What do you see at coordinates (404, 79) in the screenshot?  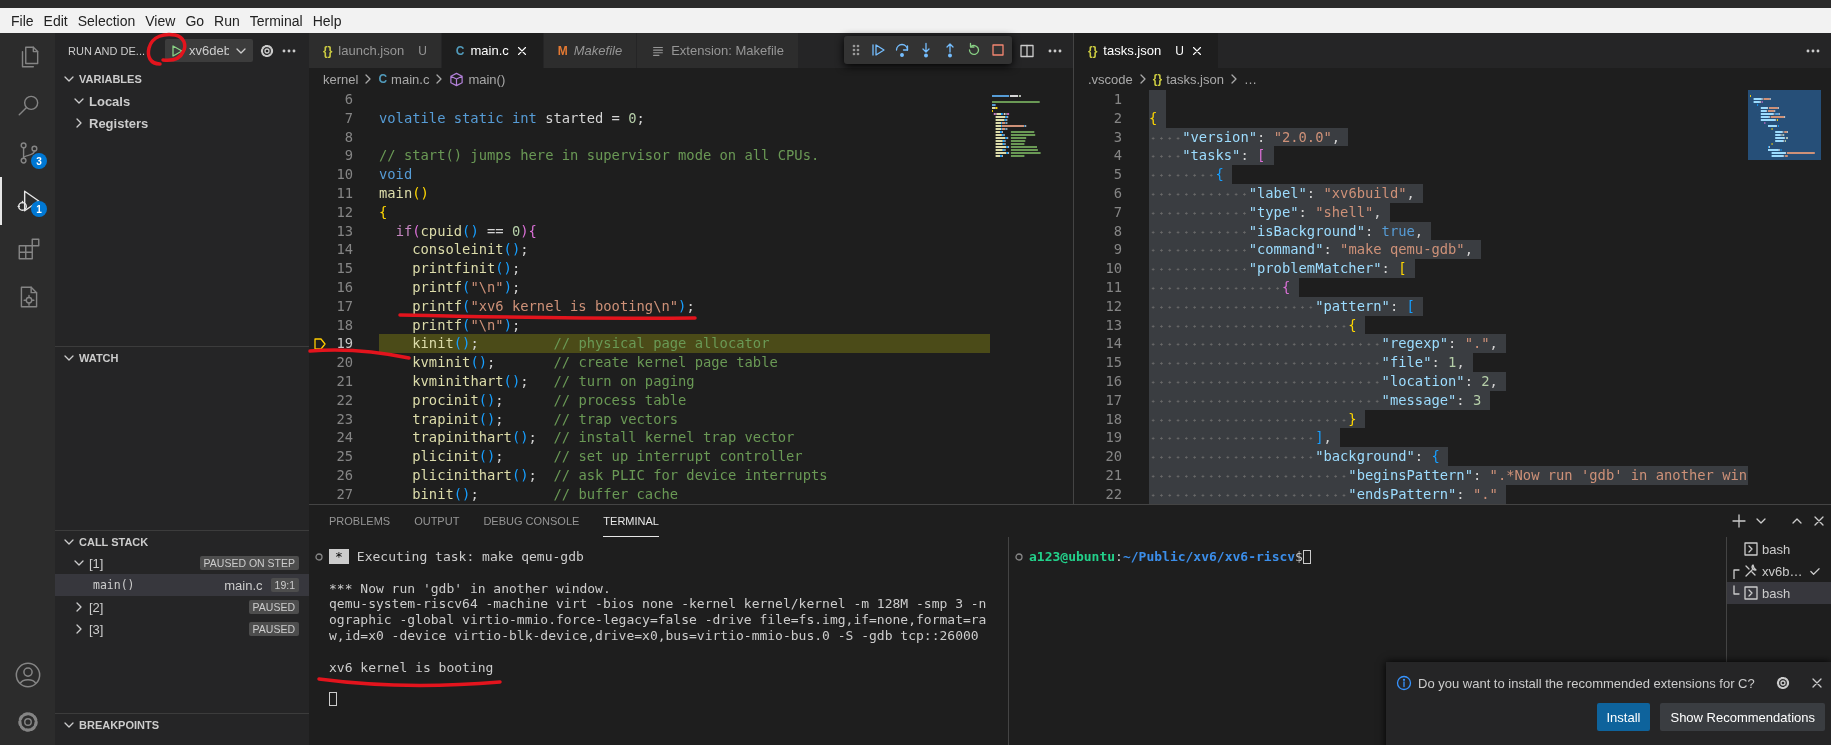 I see `breadcrumb: C main.c` at bounding box center [404, 79].